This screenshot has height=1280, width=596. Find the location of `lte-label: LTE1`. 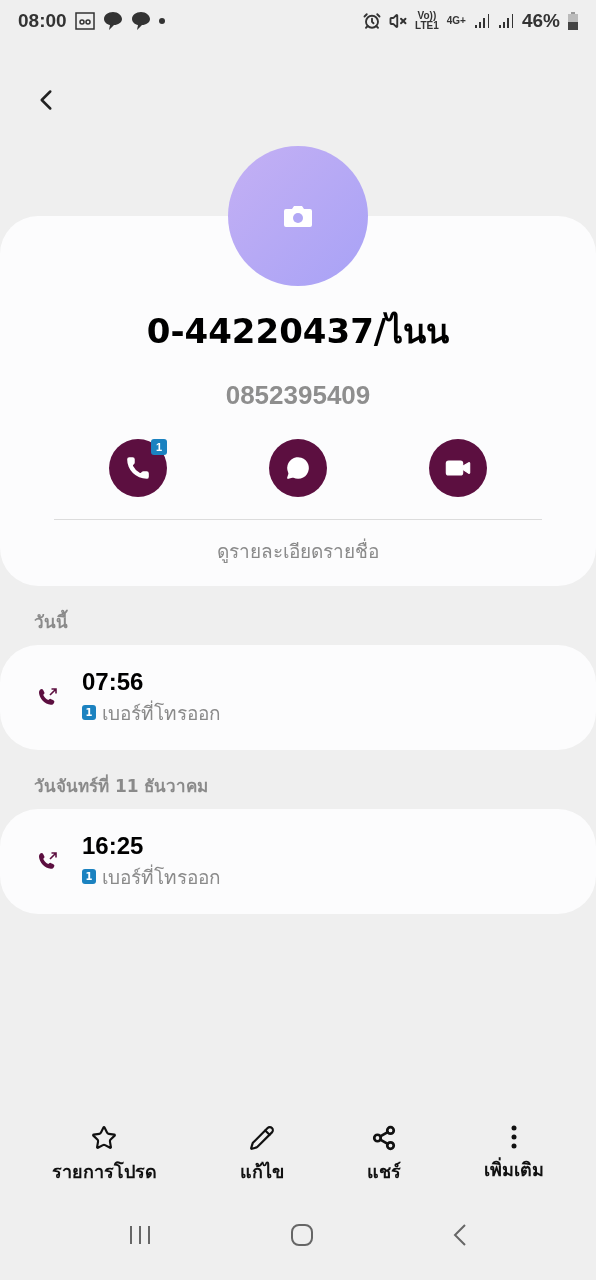

lte-label: LTE1 is located at coordinates (427, 26).